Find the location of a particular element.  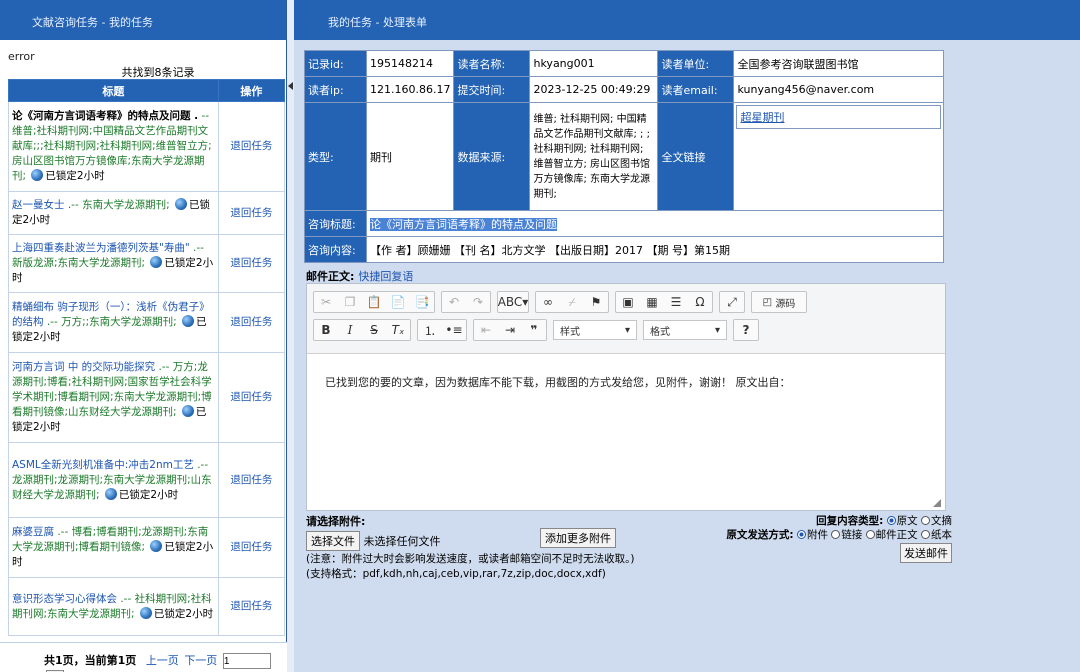

record-id-value: 195148214 is located at coordinates (410, 63).